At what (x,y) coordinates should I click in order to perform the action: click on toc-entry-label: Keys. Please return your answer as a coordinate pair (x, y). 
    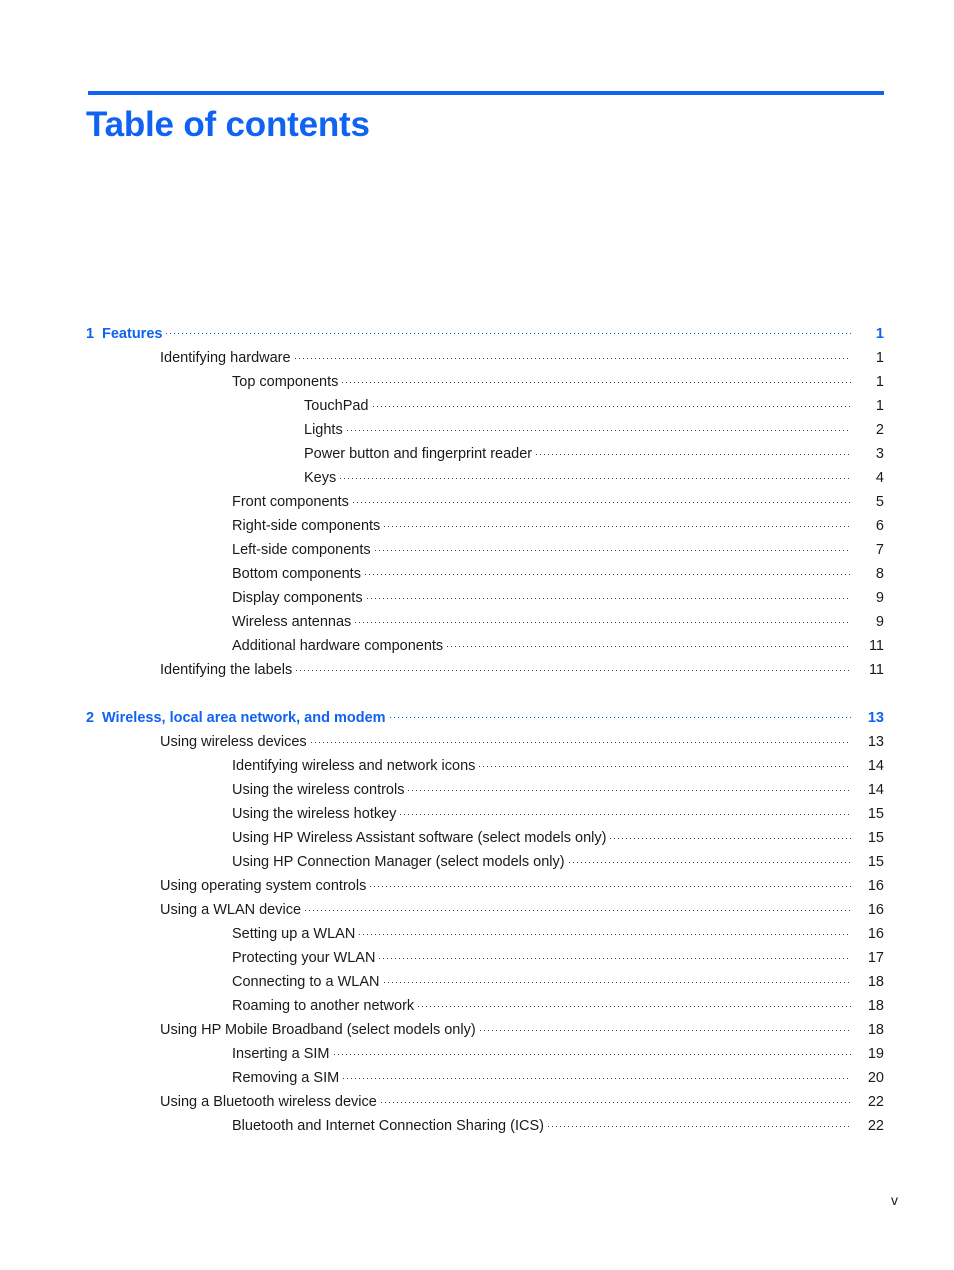
    Looking at the image, I should click on (320, 478).